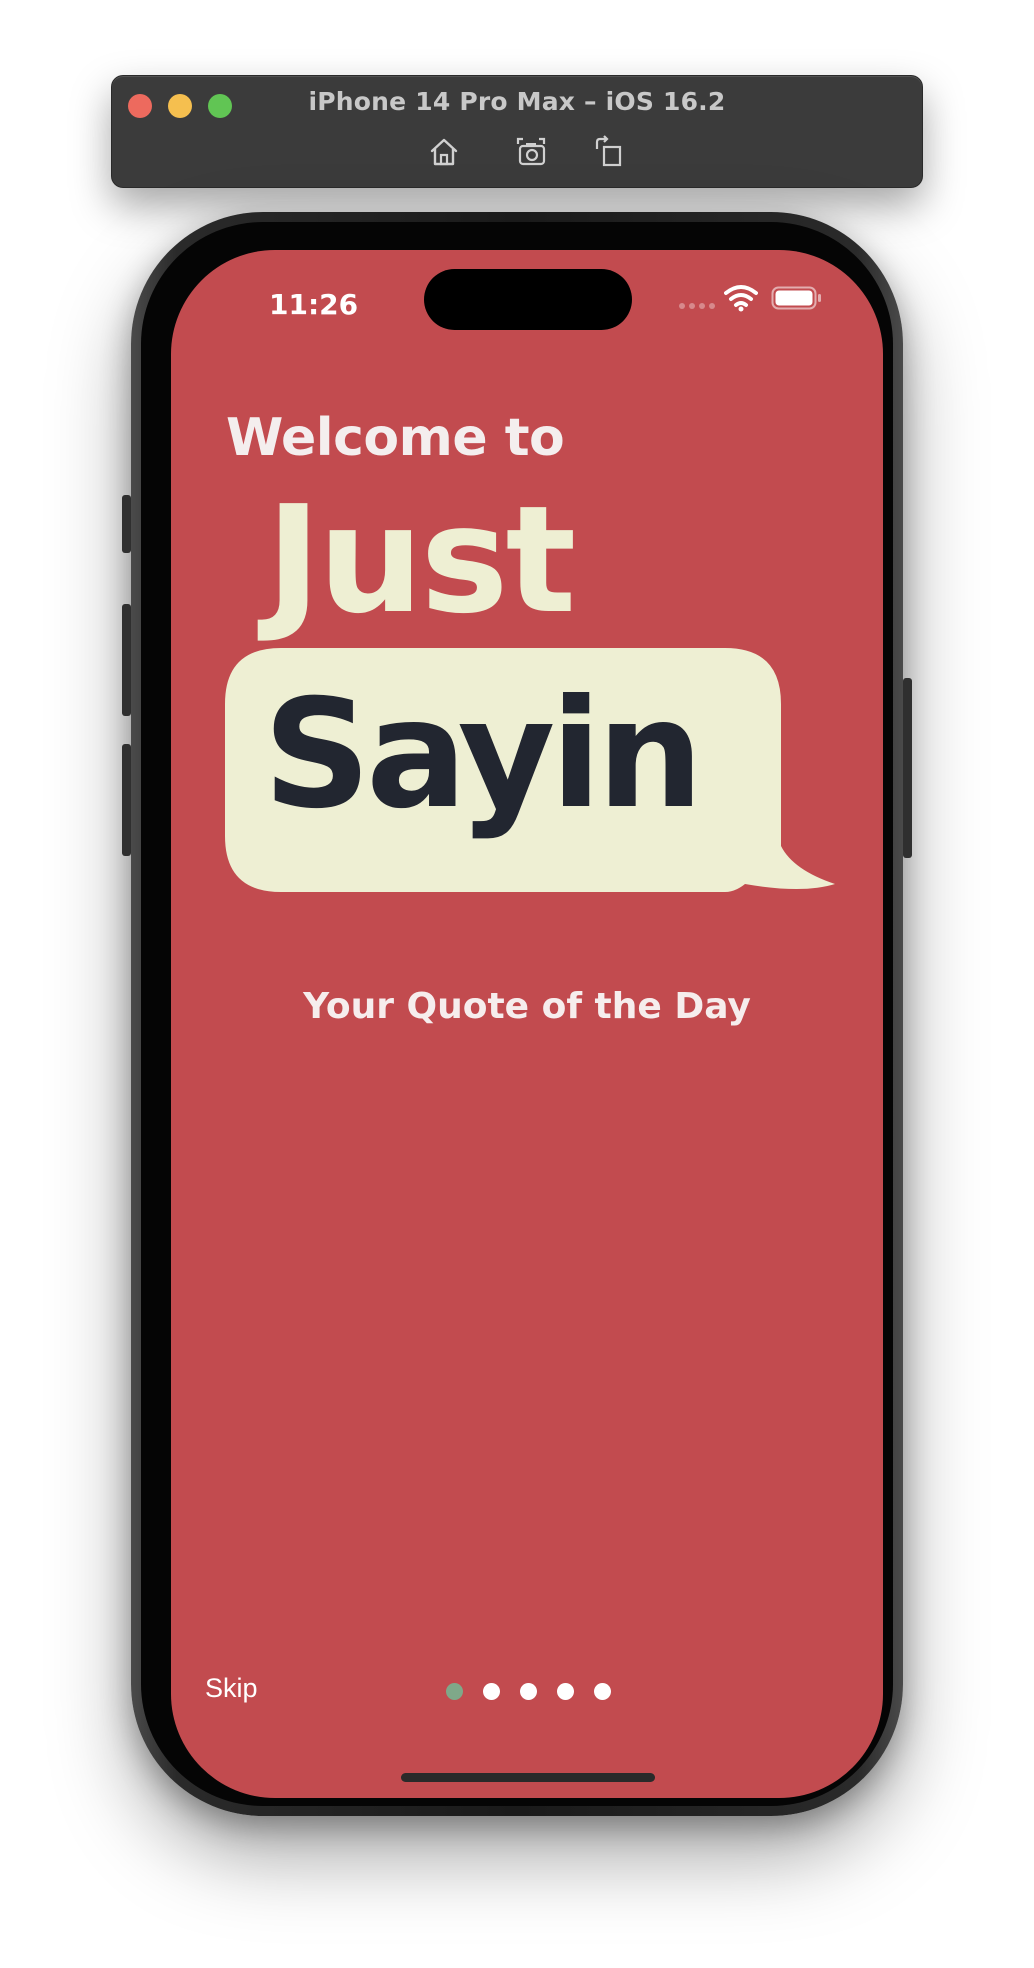 This screenshot has width=1034, height=1968. I want to click on status-time: 11:26, so click(314, 304).